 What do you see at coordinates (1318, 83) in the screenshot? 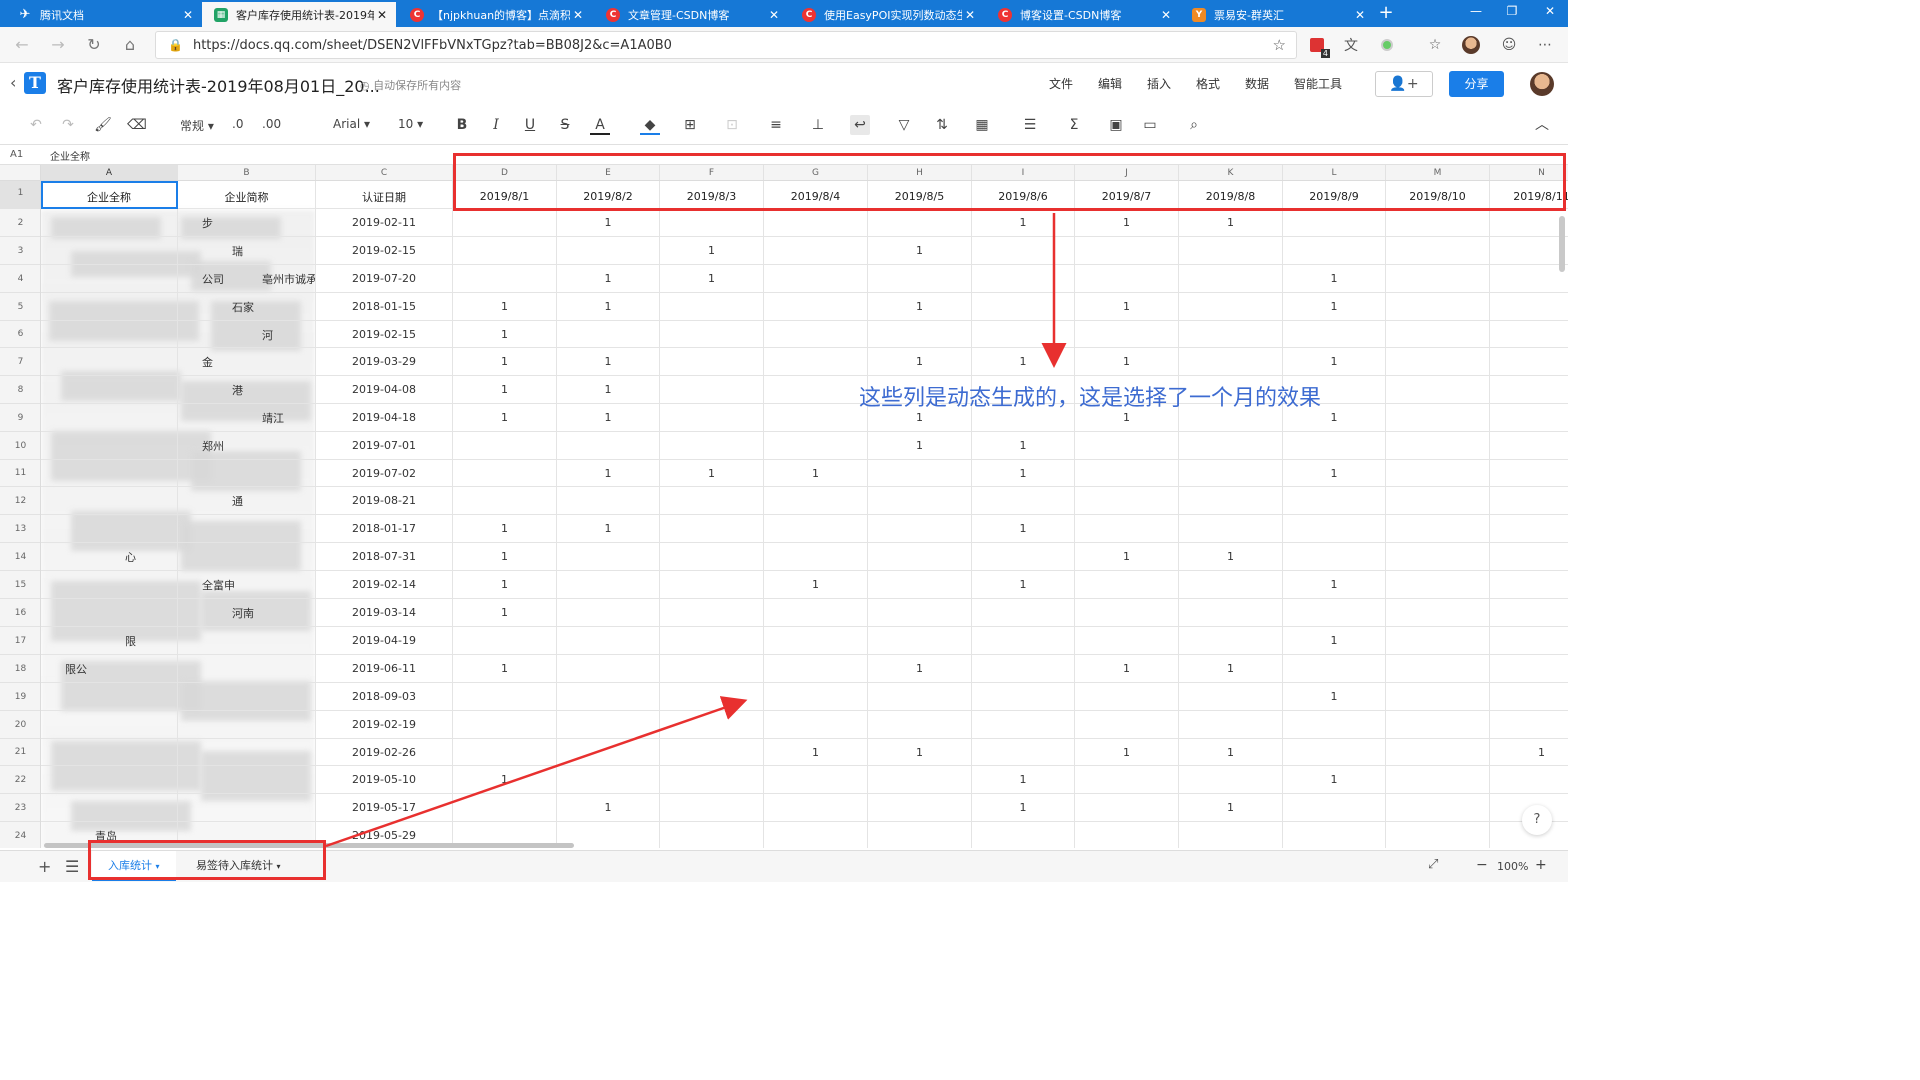
I see `menu-smart-tools: 智能工具` at bounding box center [1318, 83].